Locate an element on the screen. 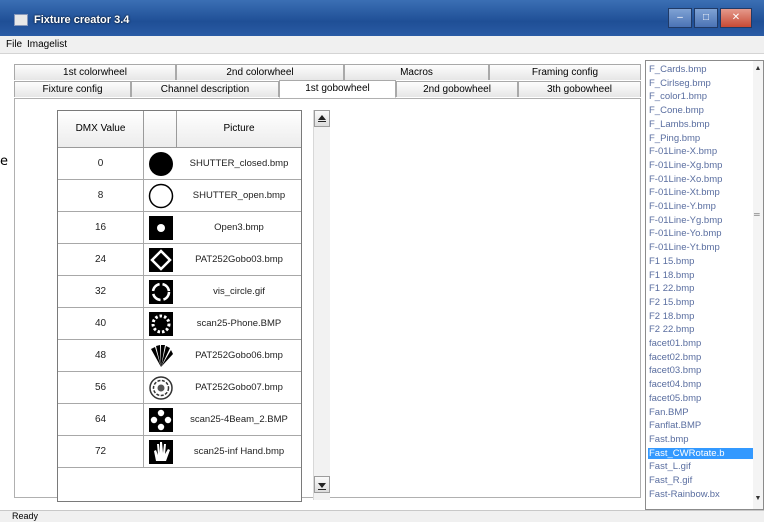  menu-file: File is located at coordinates (14, 44).